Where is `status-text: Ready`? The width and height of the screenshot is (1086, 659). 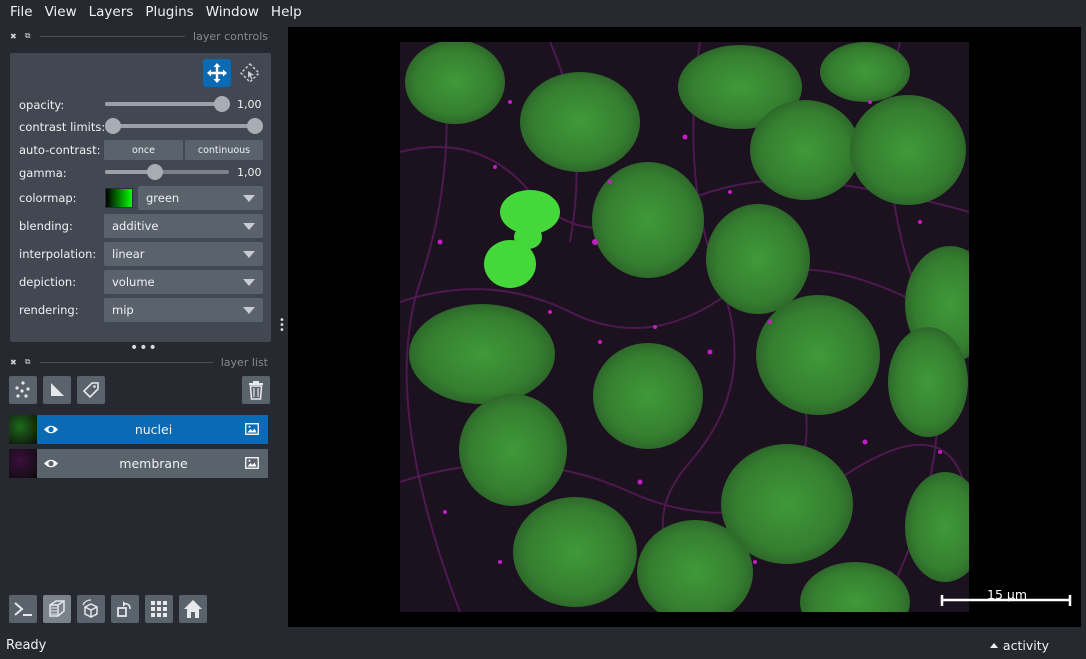 status-text: Ready is located at coordinates (26, 645).